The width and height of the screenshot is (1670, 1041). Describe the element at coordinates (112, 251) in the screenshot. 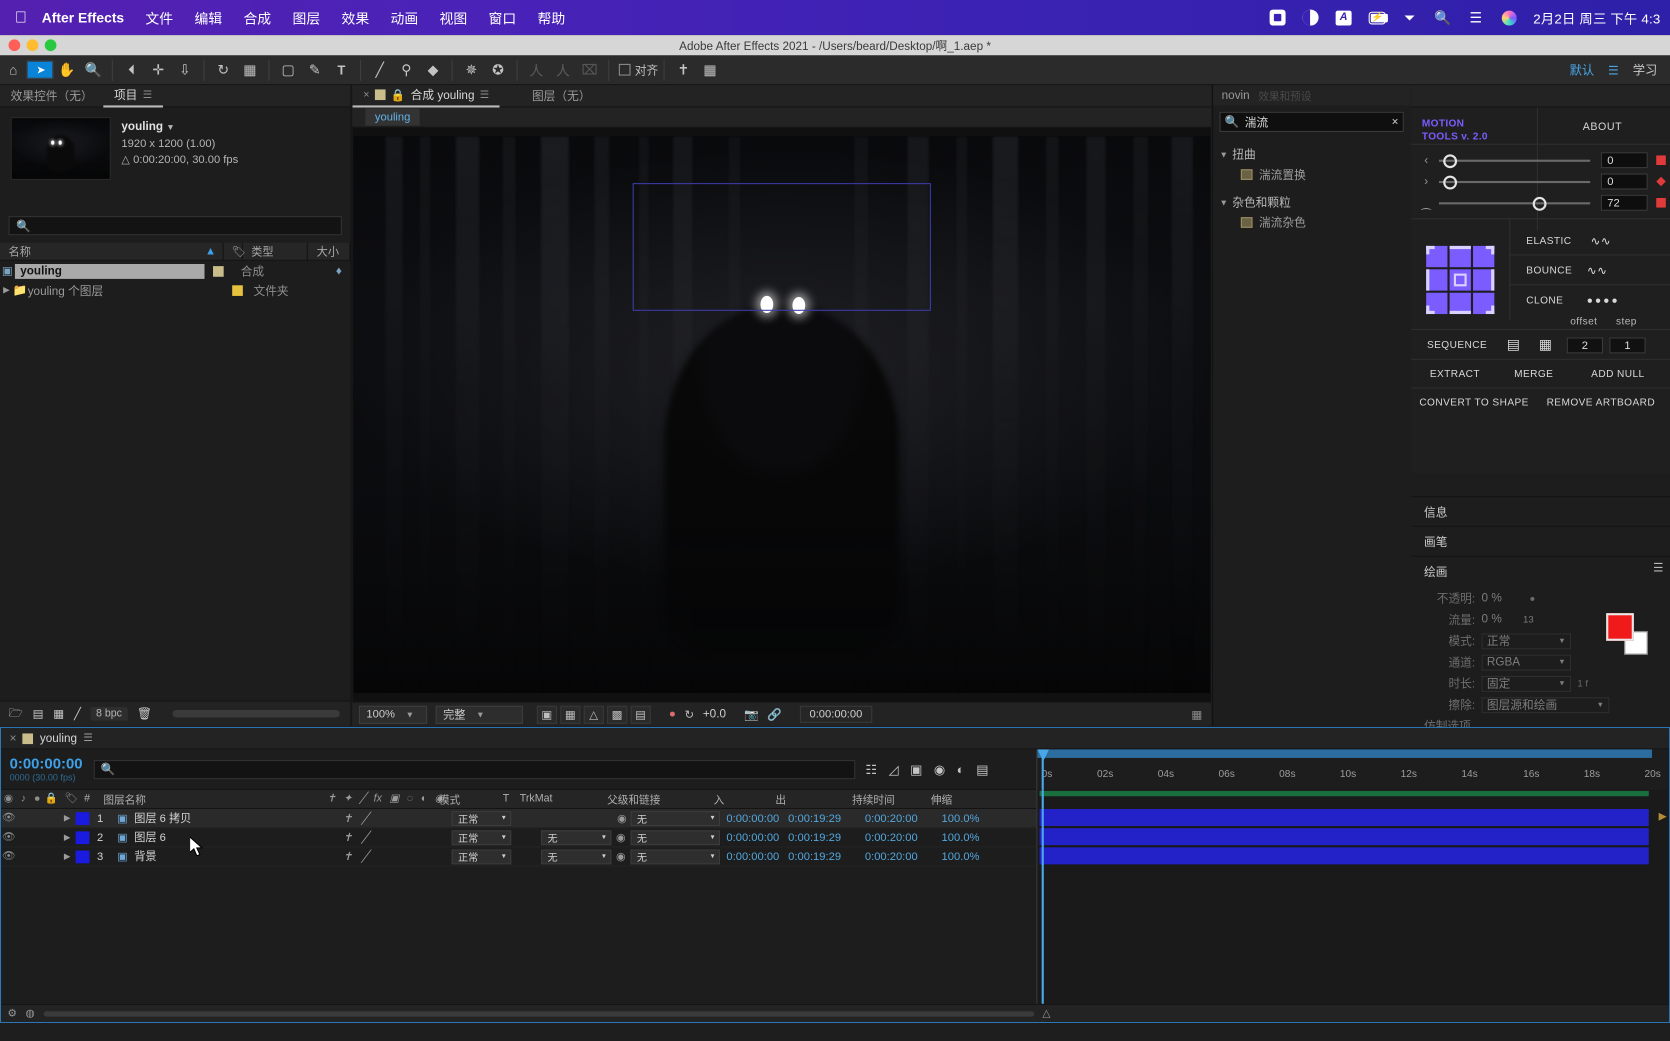

I see `column-name: 名称 ▲` at that location.